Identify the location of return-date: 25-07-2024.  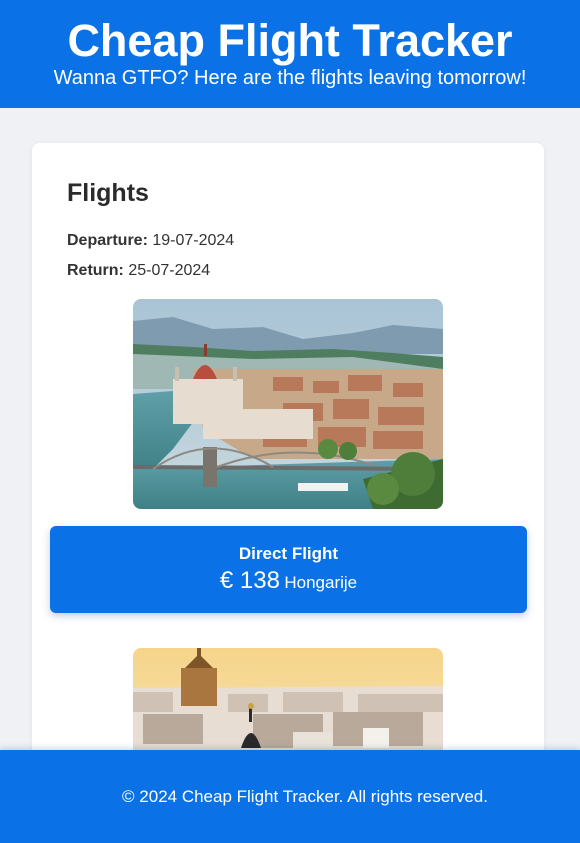
(169, 270).